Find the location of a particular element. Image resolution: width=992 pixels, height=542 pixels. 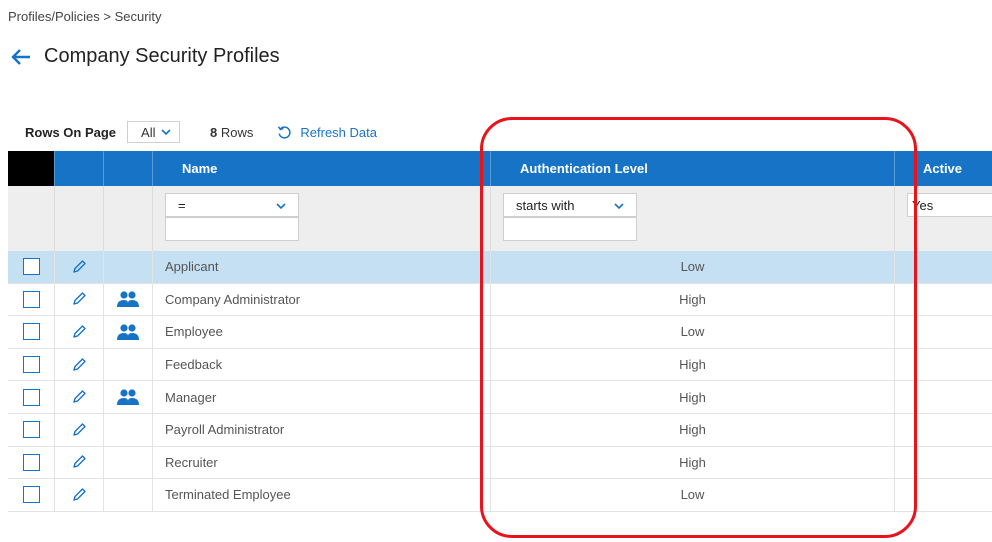

page-title: Company Security Profiles is located at coordinates (162, 56).